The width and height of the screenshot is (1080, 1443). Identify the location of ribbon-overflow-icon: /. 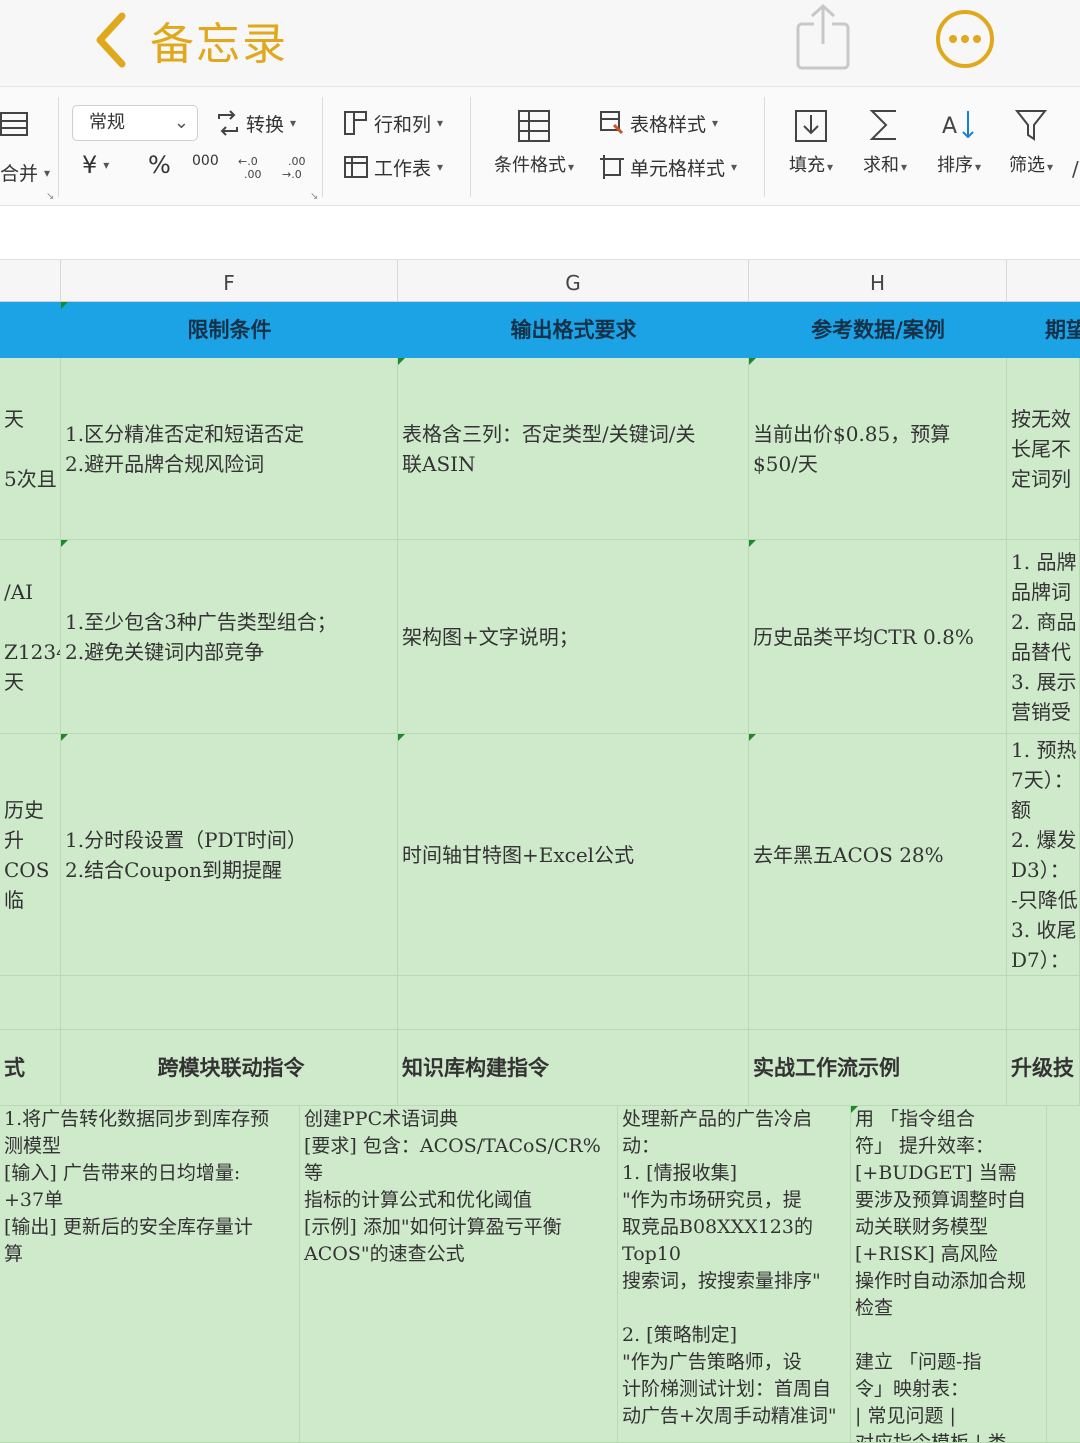
(1075, 169).